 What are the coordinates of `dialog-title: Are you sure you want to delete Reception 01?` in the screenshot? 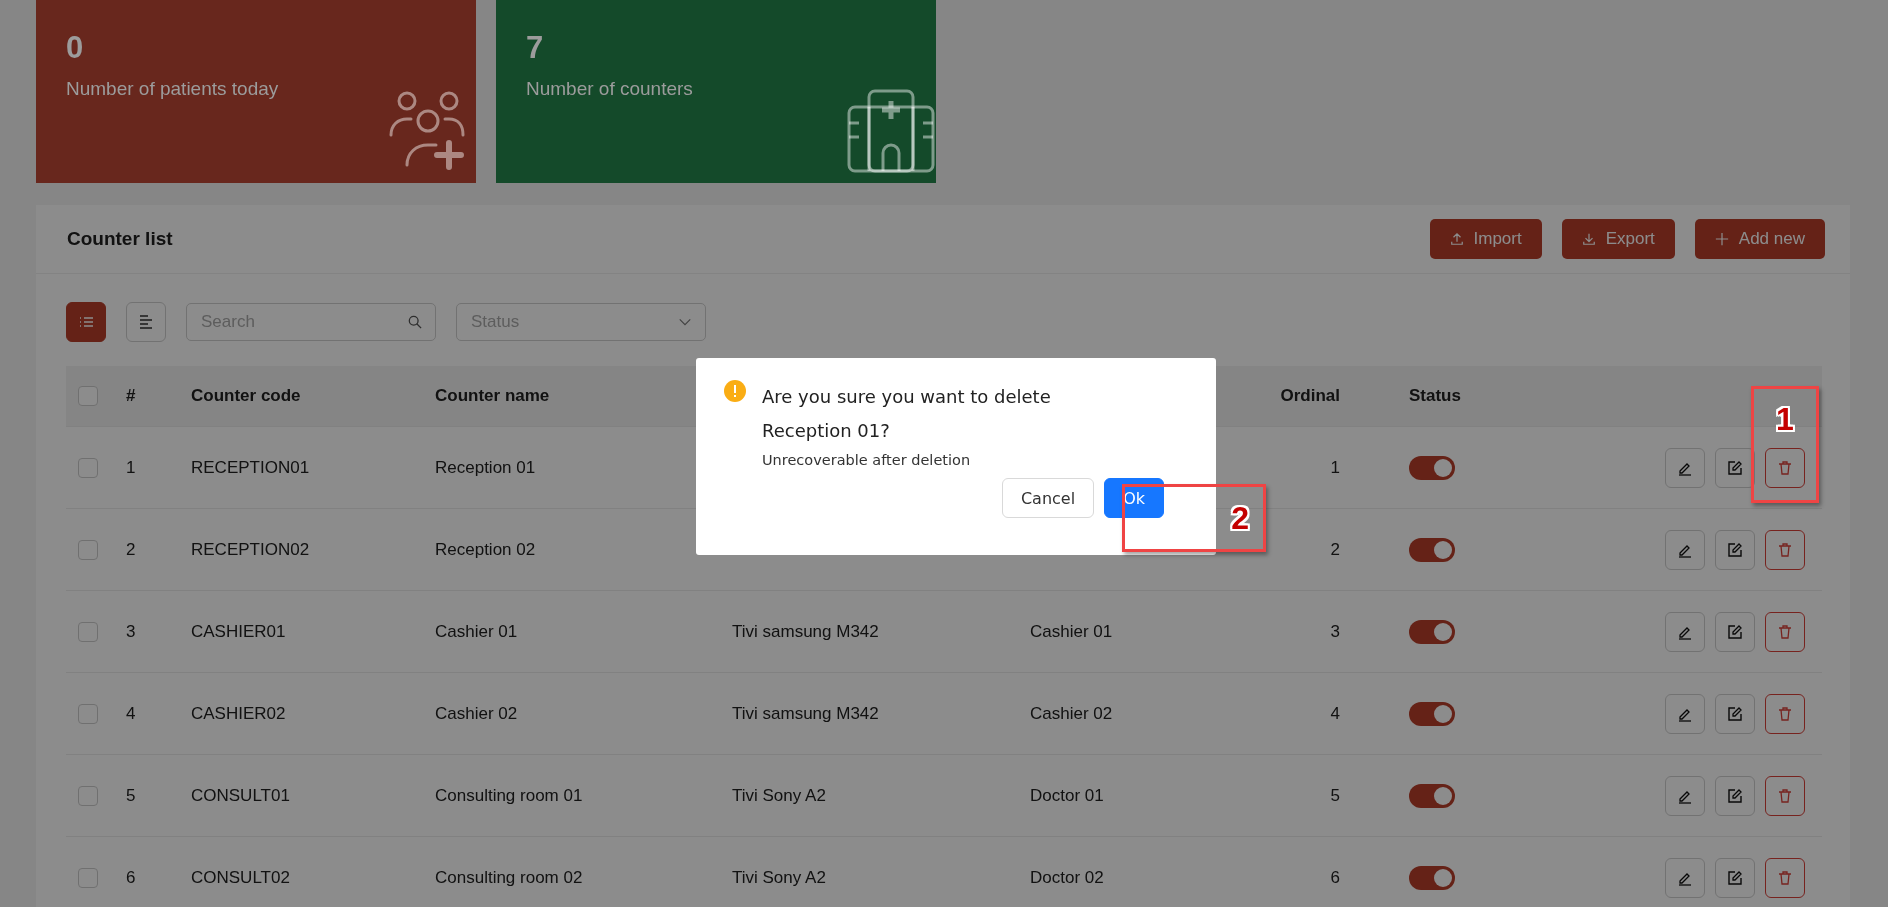 It's located at (907, 414).